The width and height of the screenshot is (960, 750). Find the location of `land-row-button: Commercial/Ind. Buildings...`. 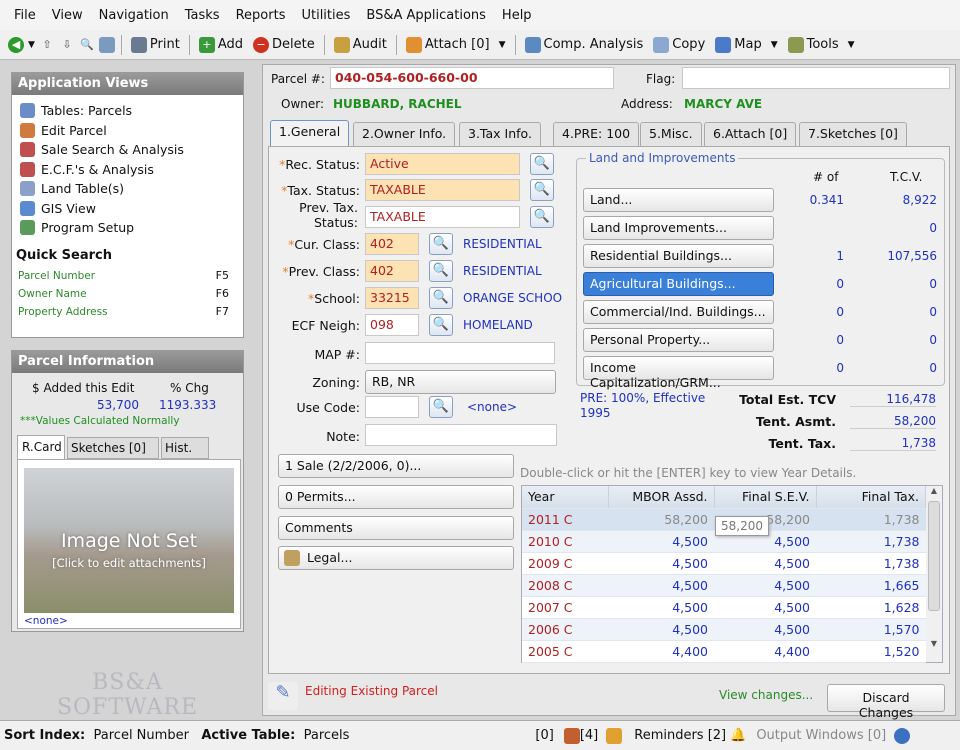

land-row-button: Commercial/Ind. Buildings... is located at coordinates (678, 312).